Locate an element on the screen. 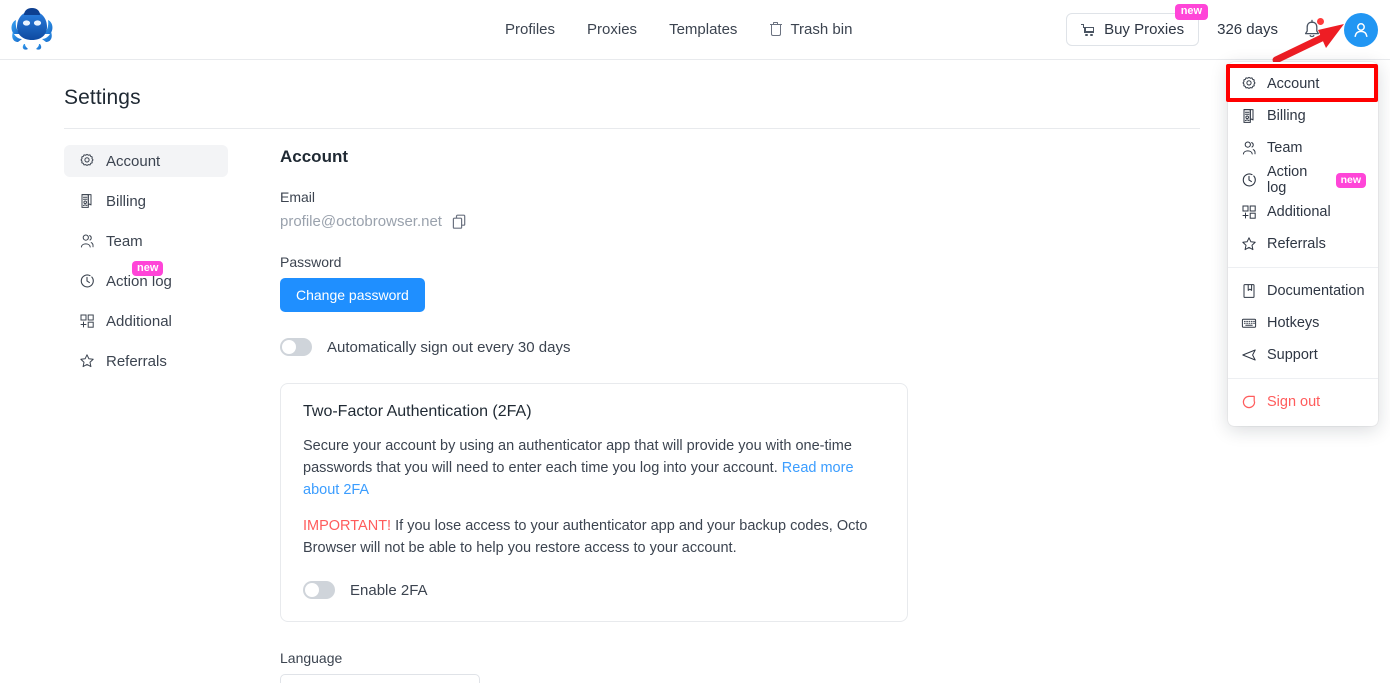 Image resolution: width=1390 pixels, height=683 pixels. email-row: profile@octobrowser.net is located at coordinates (600, 221).